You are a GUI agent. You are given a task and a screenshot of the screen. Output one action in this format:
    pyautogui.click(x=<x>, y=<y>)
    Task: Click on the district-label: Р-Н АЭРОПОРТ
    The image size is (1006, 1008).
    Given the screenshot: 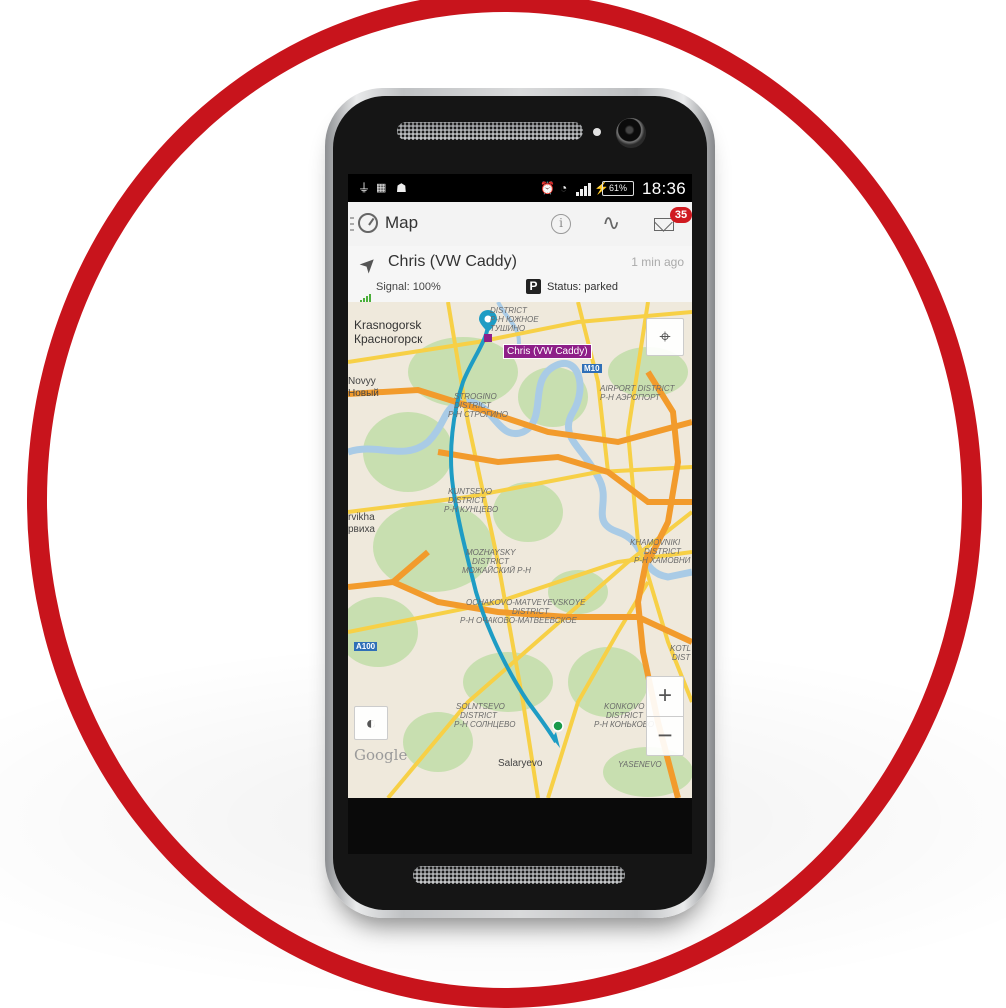 What is the action you would take?
    pyautogui.click(x=630, y=397)
    